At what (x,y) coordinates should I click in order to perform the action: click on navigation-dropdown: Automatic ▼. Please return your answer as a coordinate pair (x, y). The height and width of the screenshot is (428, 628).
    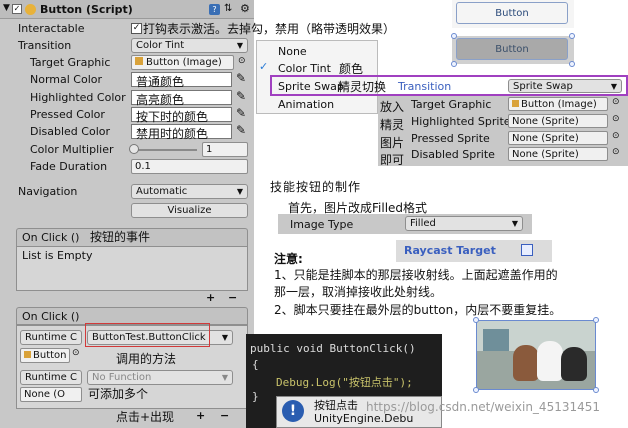
    Looking at the image, I should click on (189, 191).